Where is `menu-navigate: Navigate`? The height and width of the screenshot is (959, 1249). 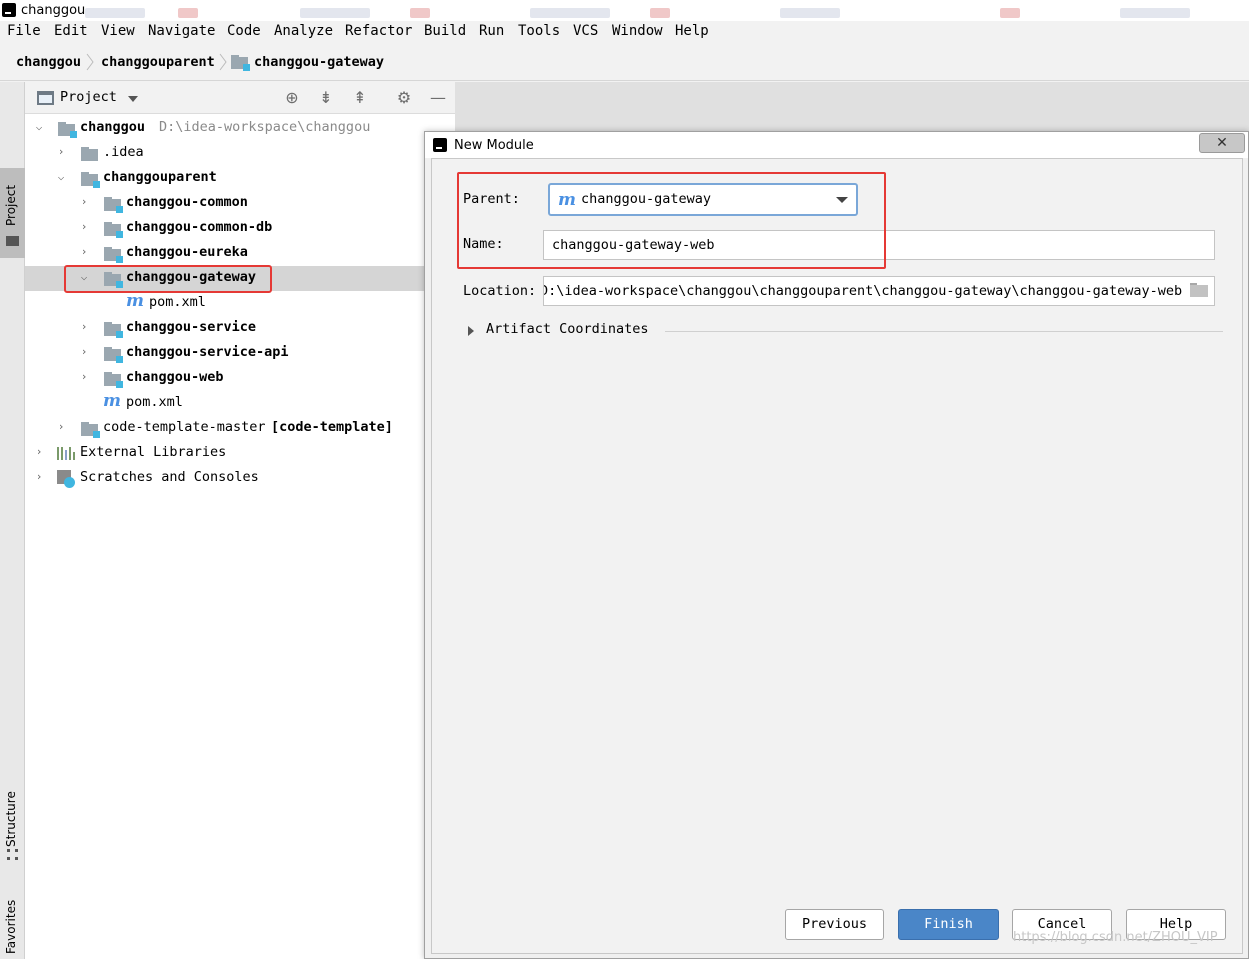 menu-navigate: Navigate is located at coordinates (181, 31).